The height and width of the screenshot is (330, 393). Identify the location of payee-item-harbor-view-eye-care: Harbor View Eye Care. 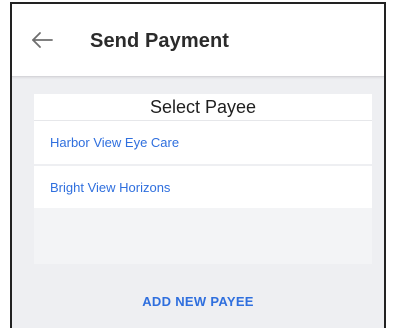
(203, 142).